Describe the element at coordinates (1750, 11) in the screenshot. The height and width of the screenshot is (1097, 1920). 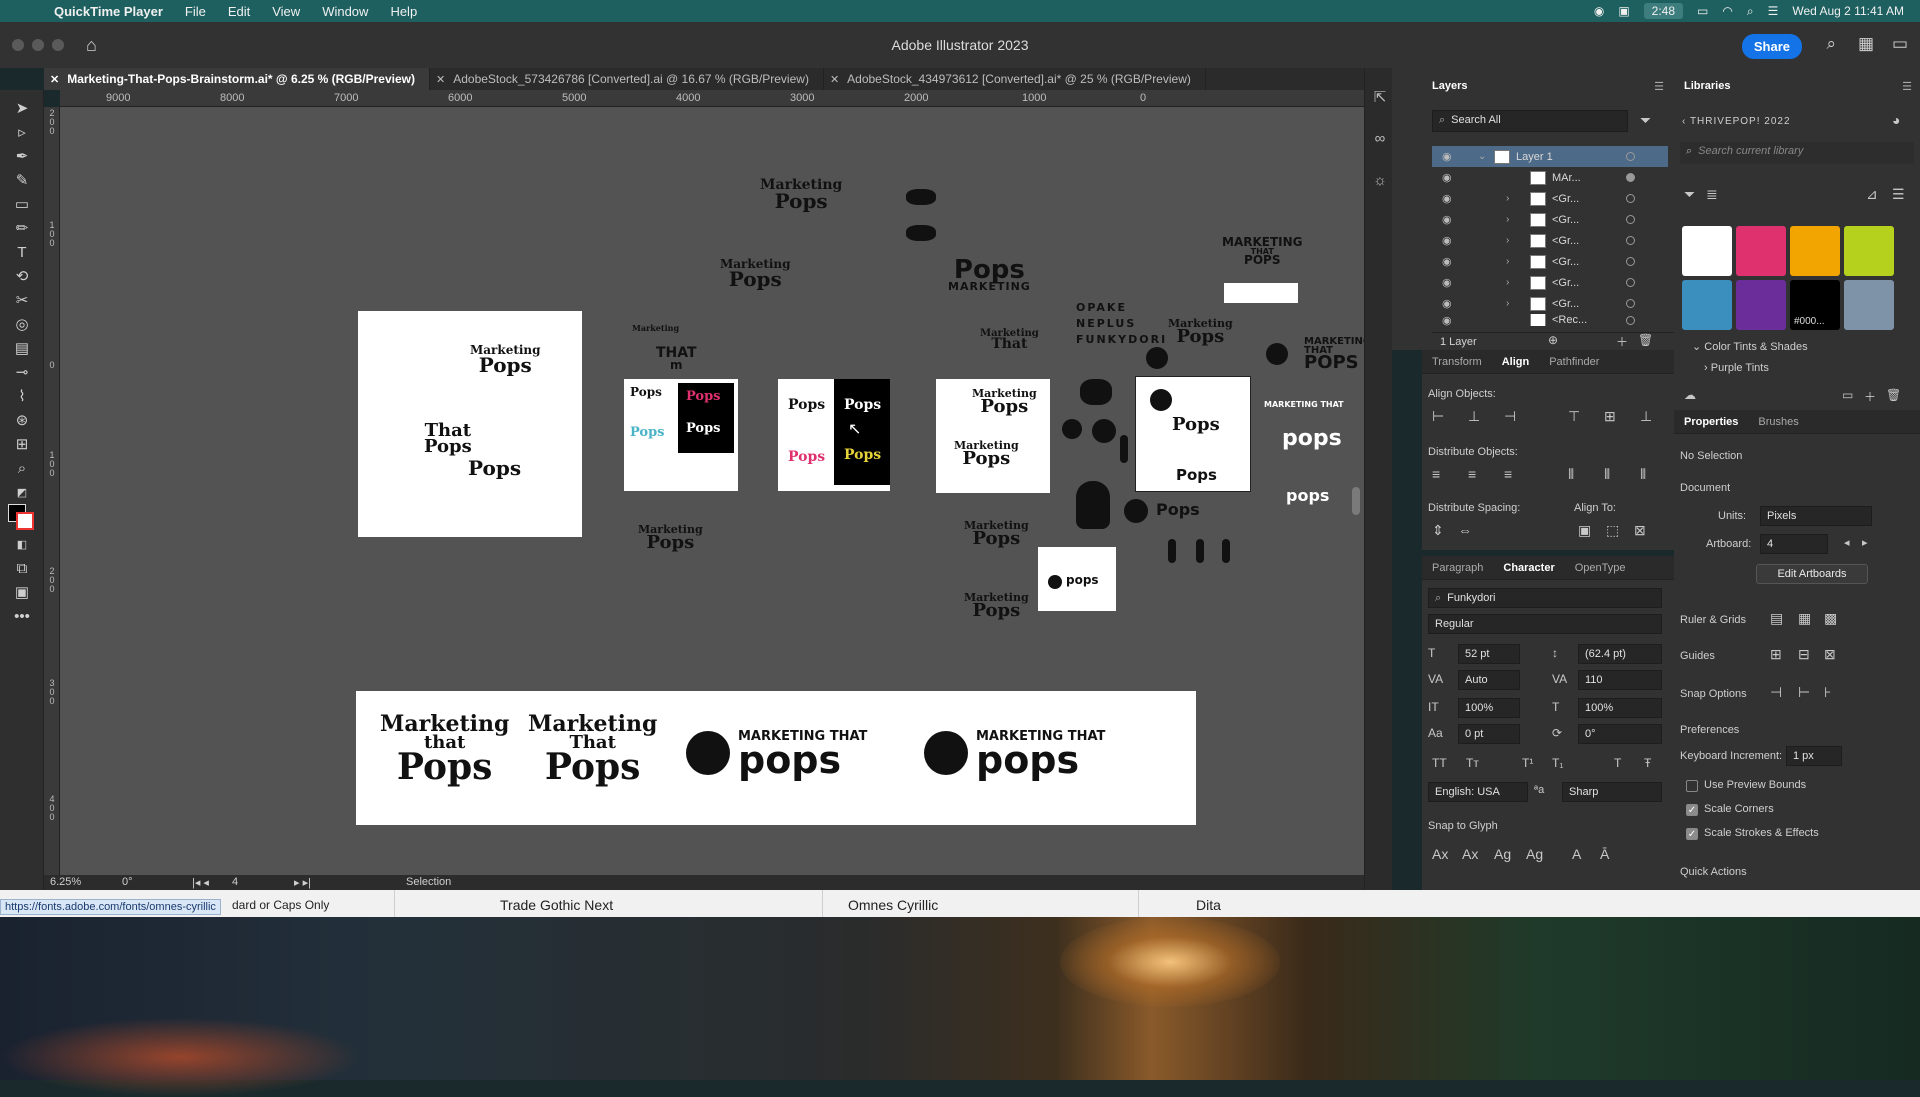
I see `spotlight-icon: ⌕` at that location.